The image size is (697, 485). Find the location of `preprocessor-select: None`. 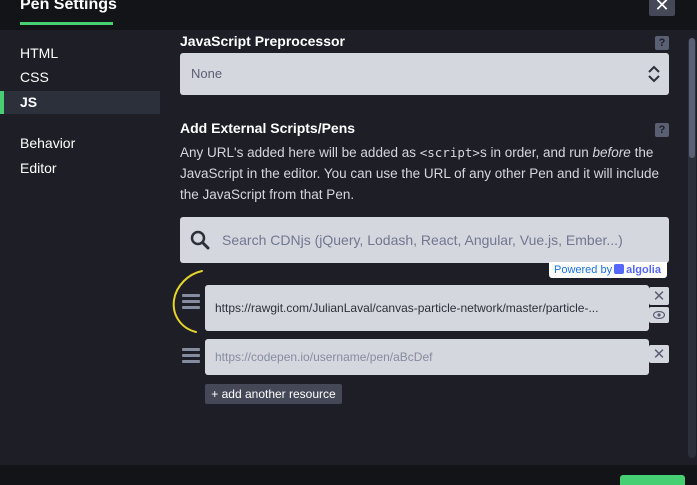

preprocessor-select: None is located at coordinates (424, 74).